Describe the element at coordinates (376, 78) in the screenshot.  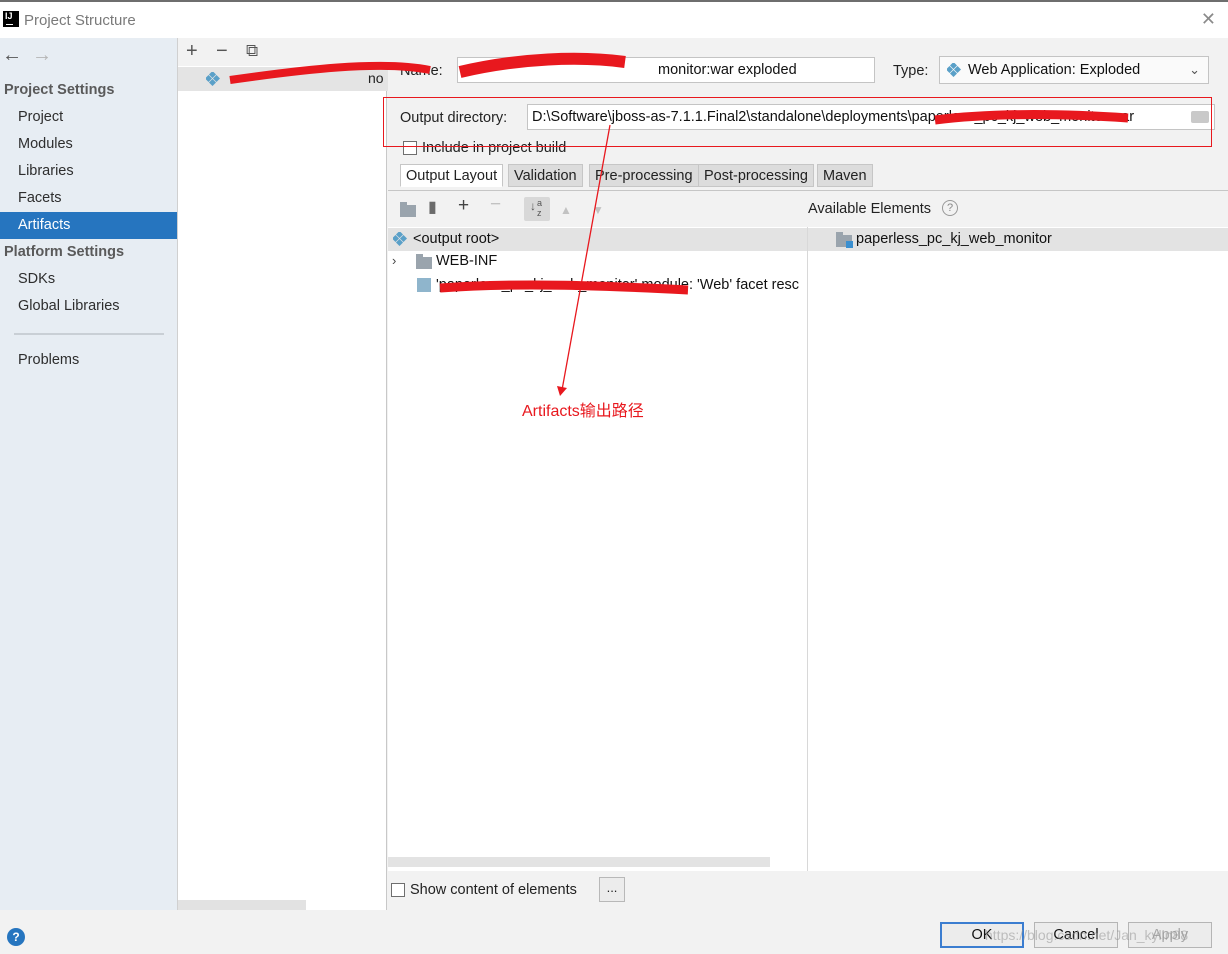
I see `artifact-name-label: no` at that location.